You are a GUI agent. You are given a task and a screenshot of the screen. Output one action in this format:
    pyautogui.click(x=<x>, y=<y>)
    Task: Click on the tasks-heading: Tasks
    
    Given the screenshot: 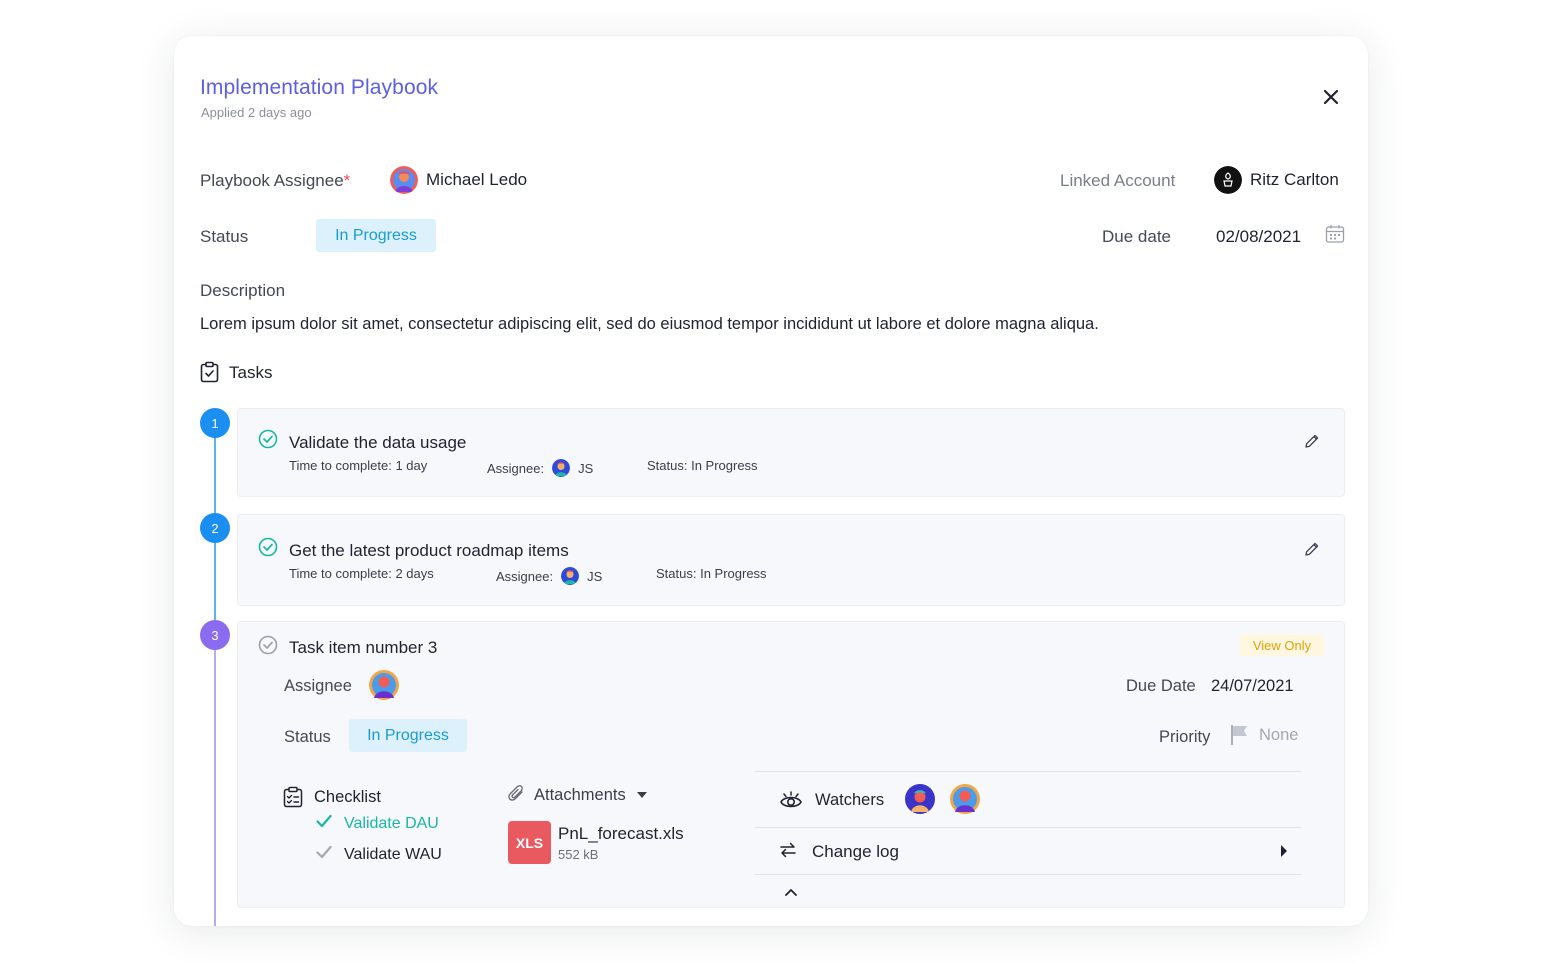 What is the action you would take?
    pyautogui.click(x=251, y=372)
    